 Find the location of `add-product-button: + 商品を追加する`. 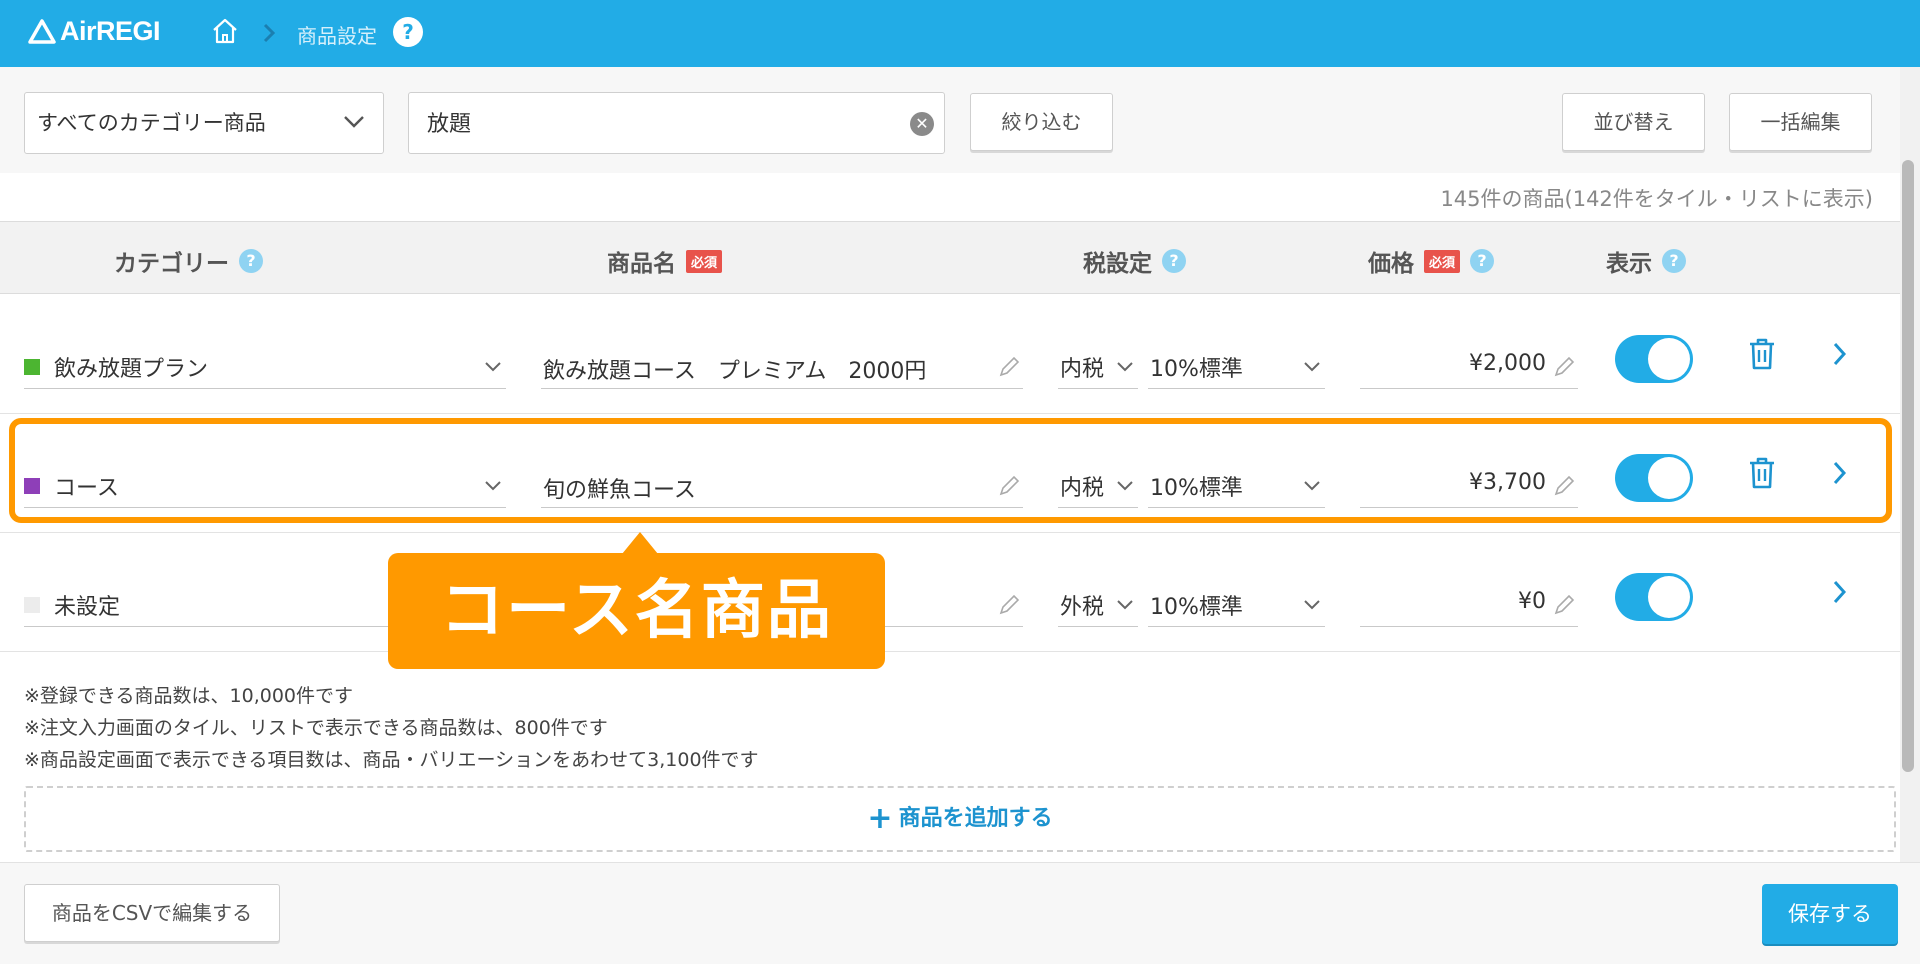

add-product-button: + 商品を追加する is located at coordinates (960, 819).